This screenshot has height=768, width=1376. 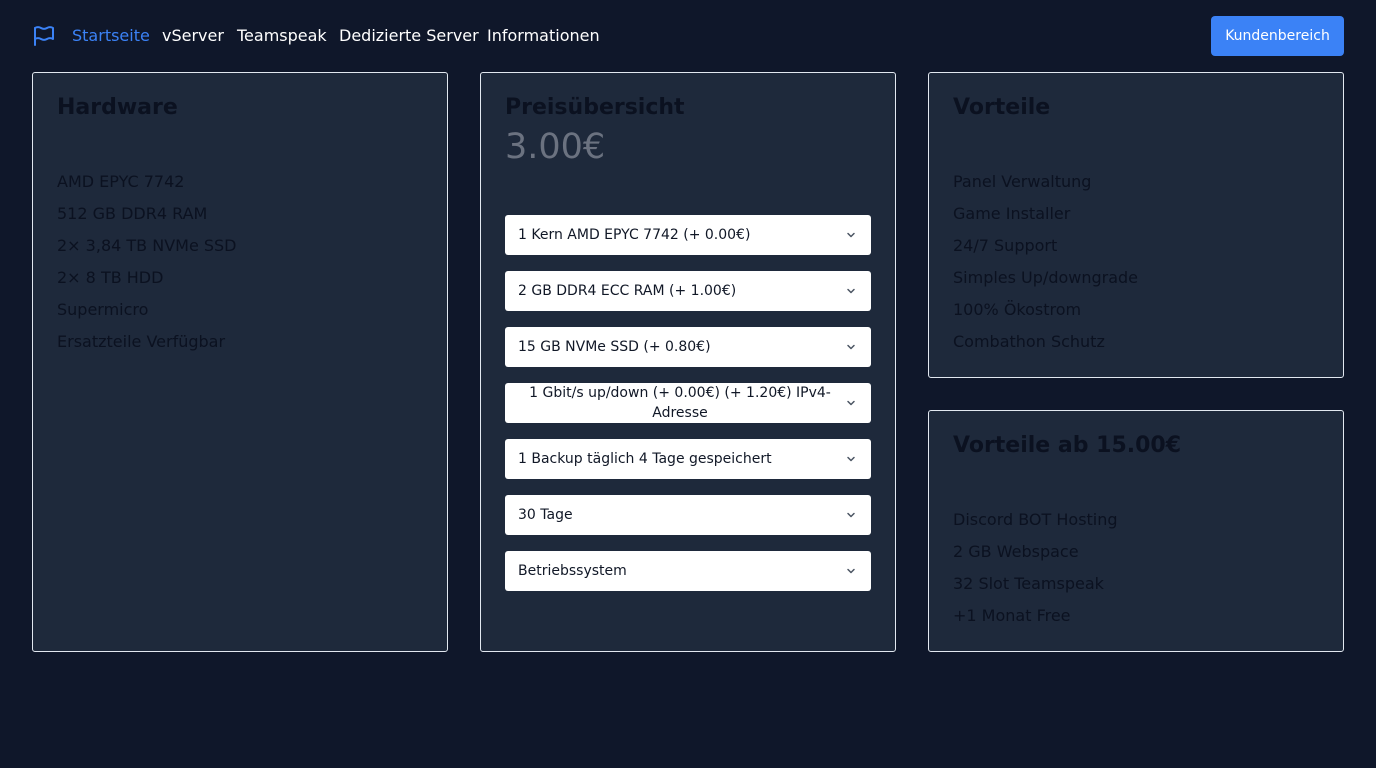 What do you see at coordinates (627, 291) in the screenshot?
I see `select-value: 2 GB DDR4 ECC RAM (+ 1.00€)` at bounding box center [627, 291].